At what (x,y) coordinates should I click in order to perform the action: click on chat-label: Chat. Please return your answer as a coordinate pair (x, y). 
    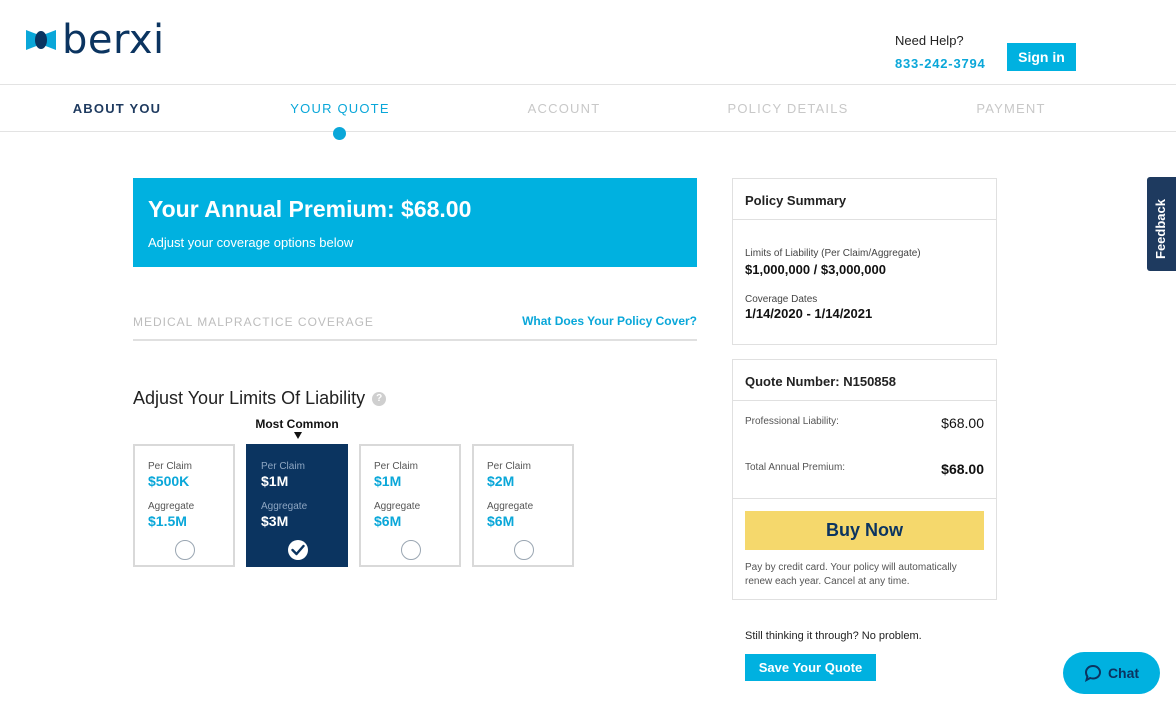
    Looking at the image, I should click on (1123, 673).